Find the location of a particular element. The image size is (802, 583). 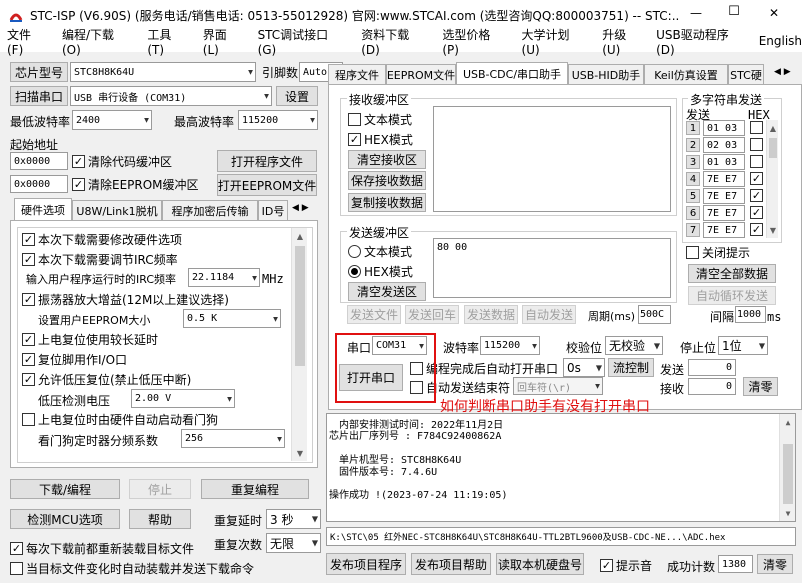

multi-hex-2-checkbox is located at coordinates (758, 144).